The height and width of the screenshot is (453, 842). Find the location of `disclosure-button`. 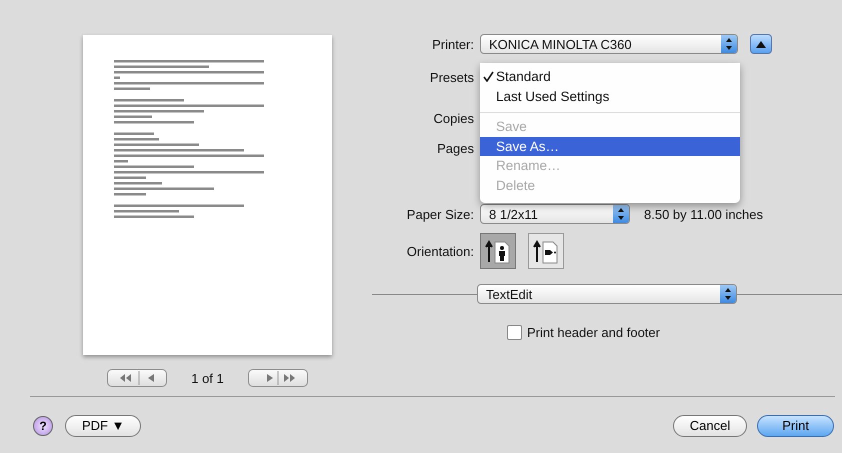

disclosure-button is located at coordinates (761, 44).